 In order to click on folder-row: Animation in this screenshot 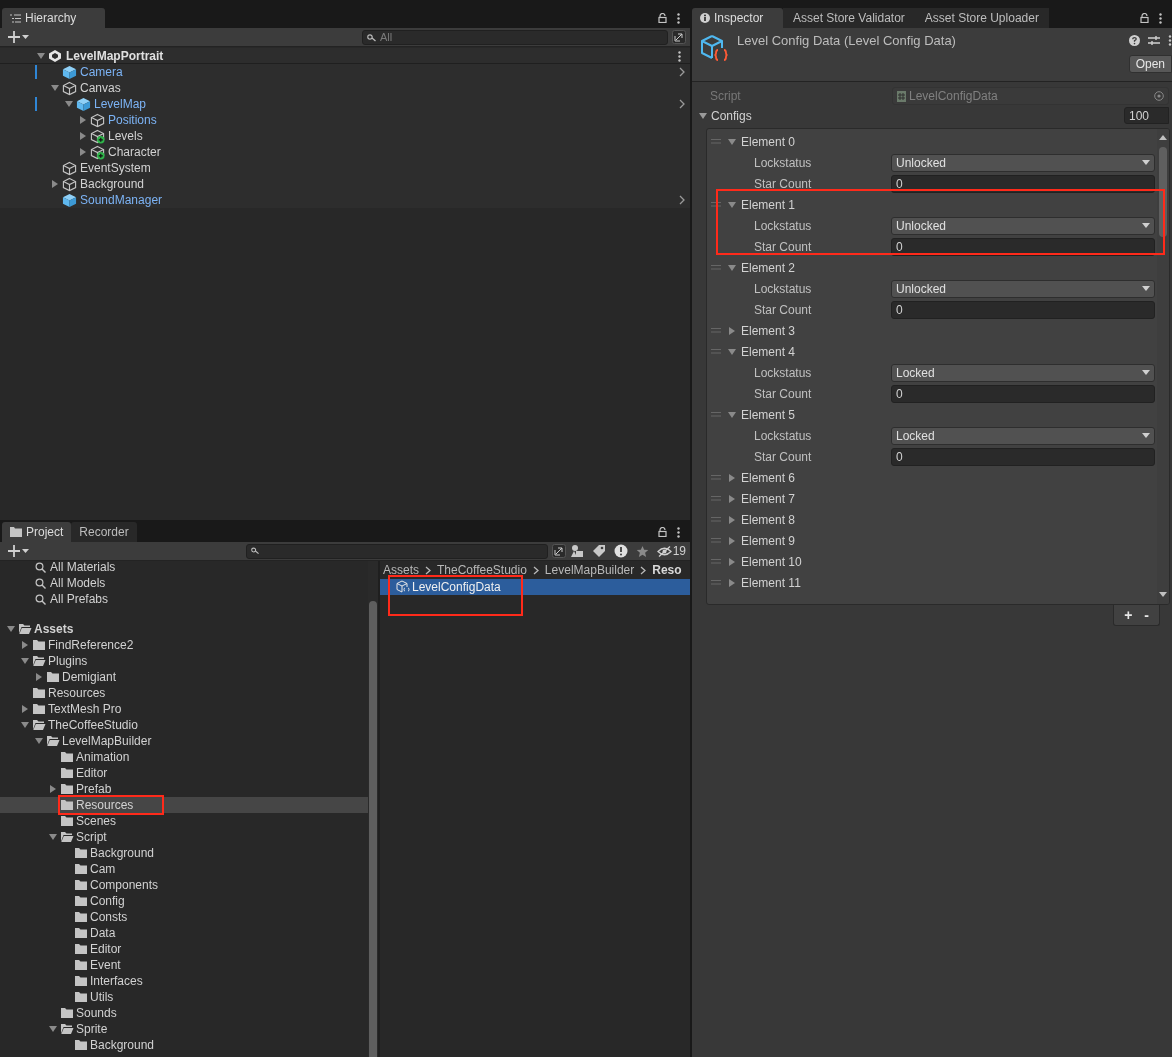, I will do `click(184, 757)`.